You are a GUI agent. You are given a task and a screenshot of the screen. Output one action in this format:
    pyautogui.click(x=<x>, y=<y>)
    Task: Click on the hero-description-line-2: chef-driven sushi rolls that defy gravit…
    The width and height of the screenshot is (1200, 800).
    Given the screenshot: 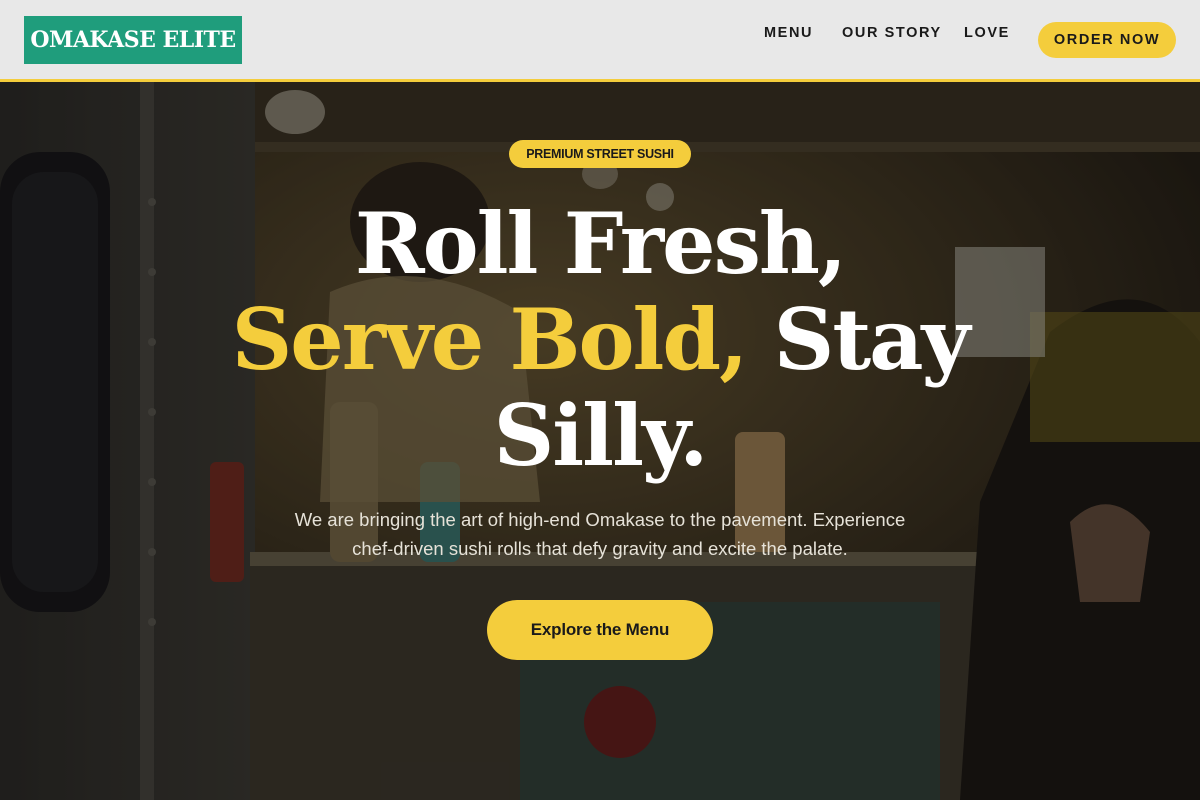 What is the action you would take?
    pyautogui.click(x=600, y=548)
    